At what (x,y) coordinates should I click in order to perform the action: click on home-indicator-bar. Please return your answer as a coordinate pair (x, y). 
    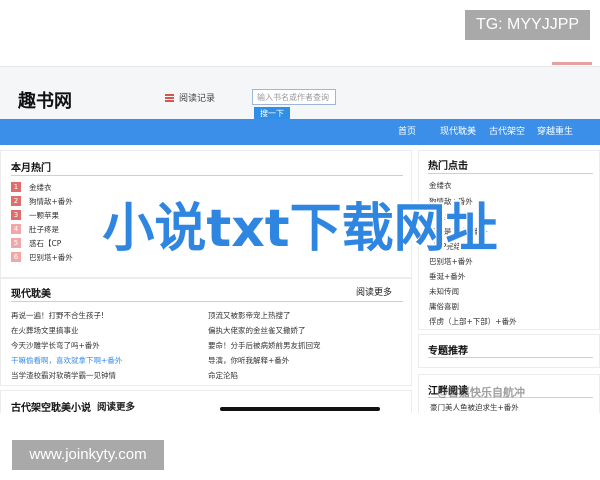
    Looking at the image, I should click on (300, 409).